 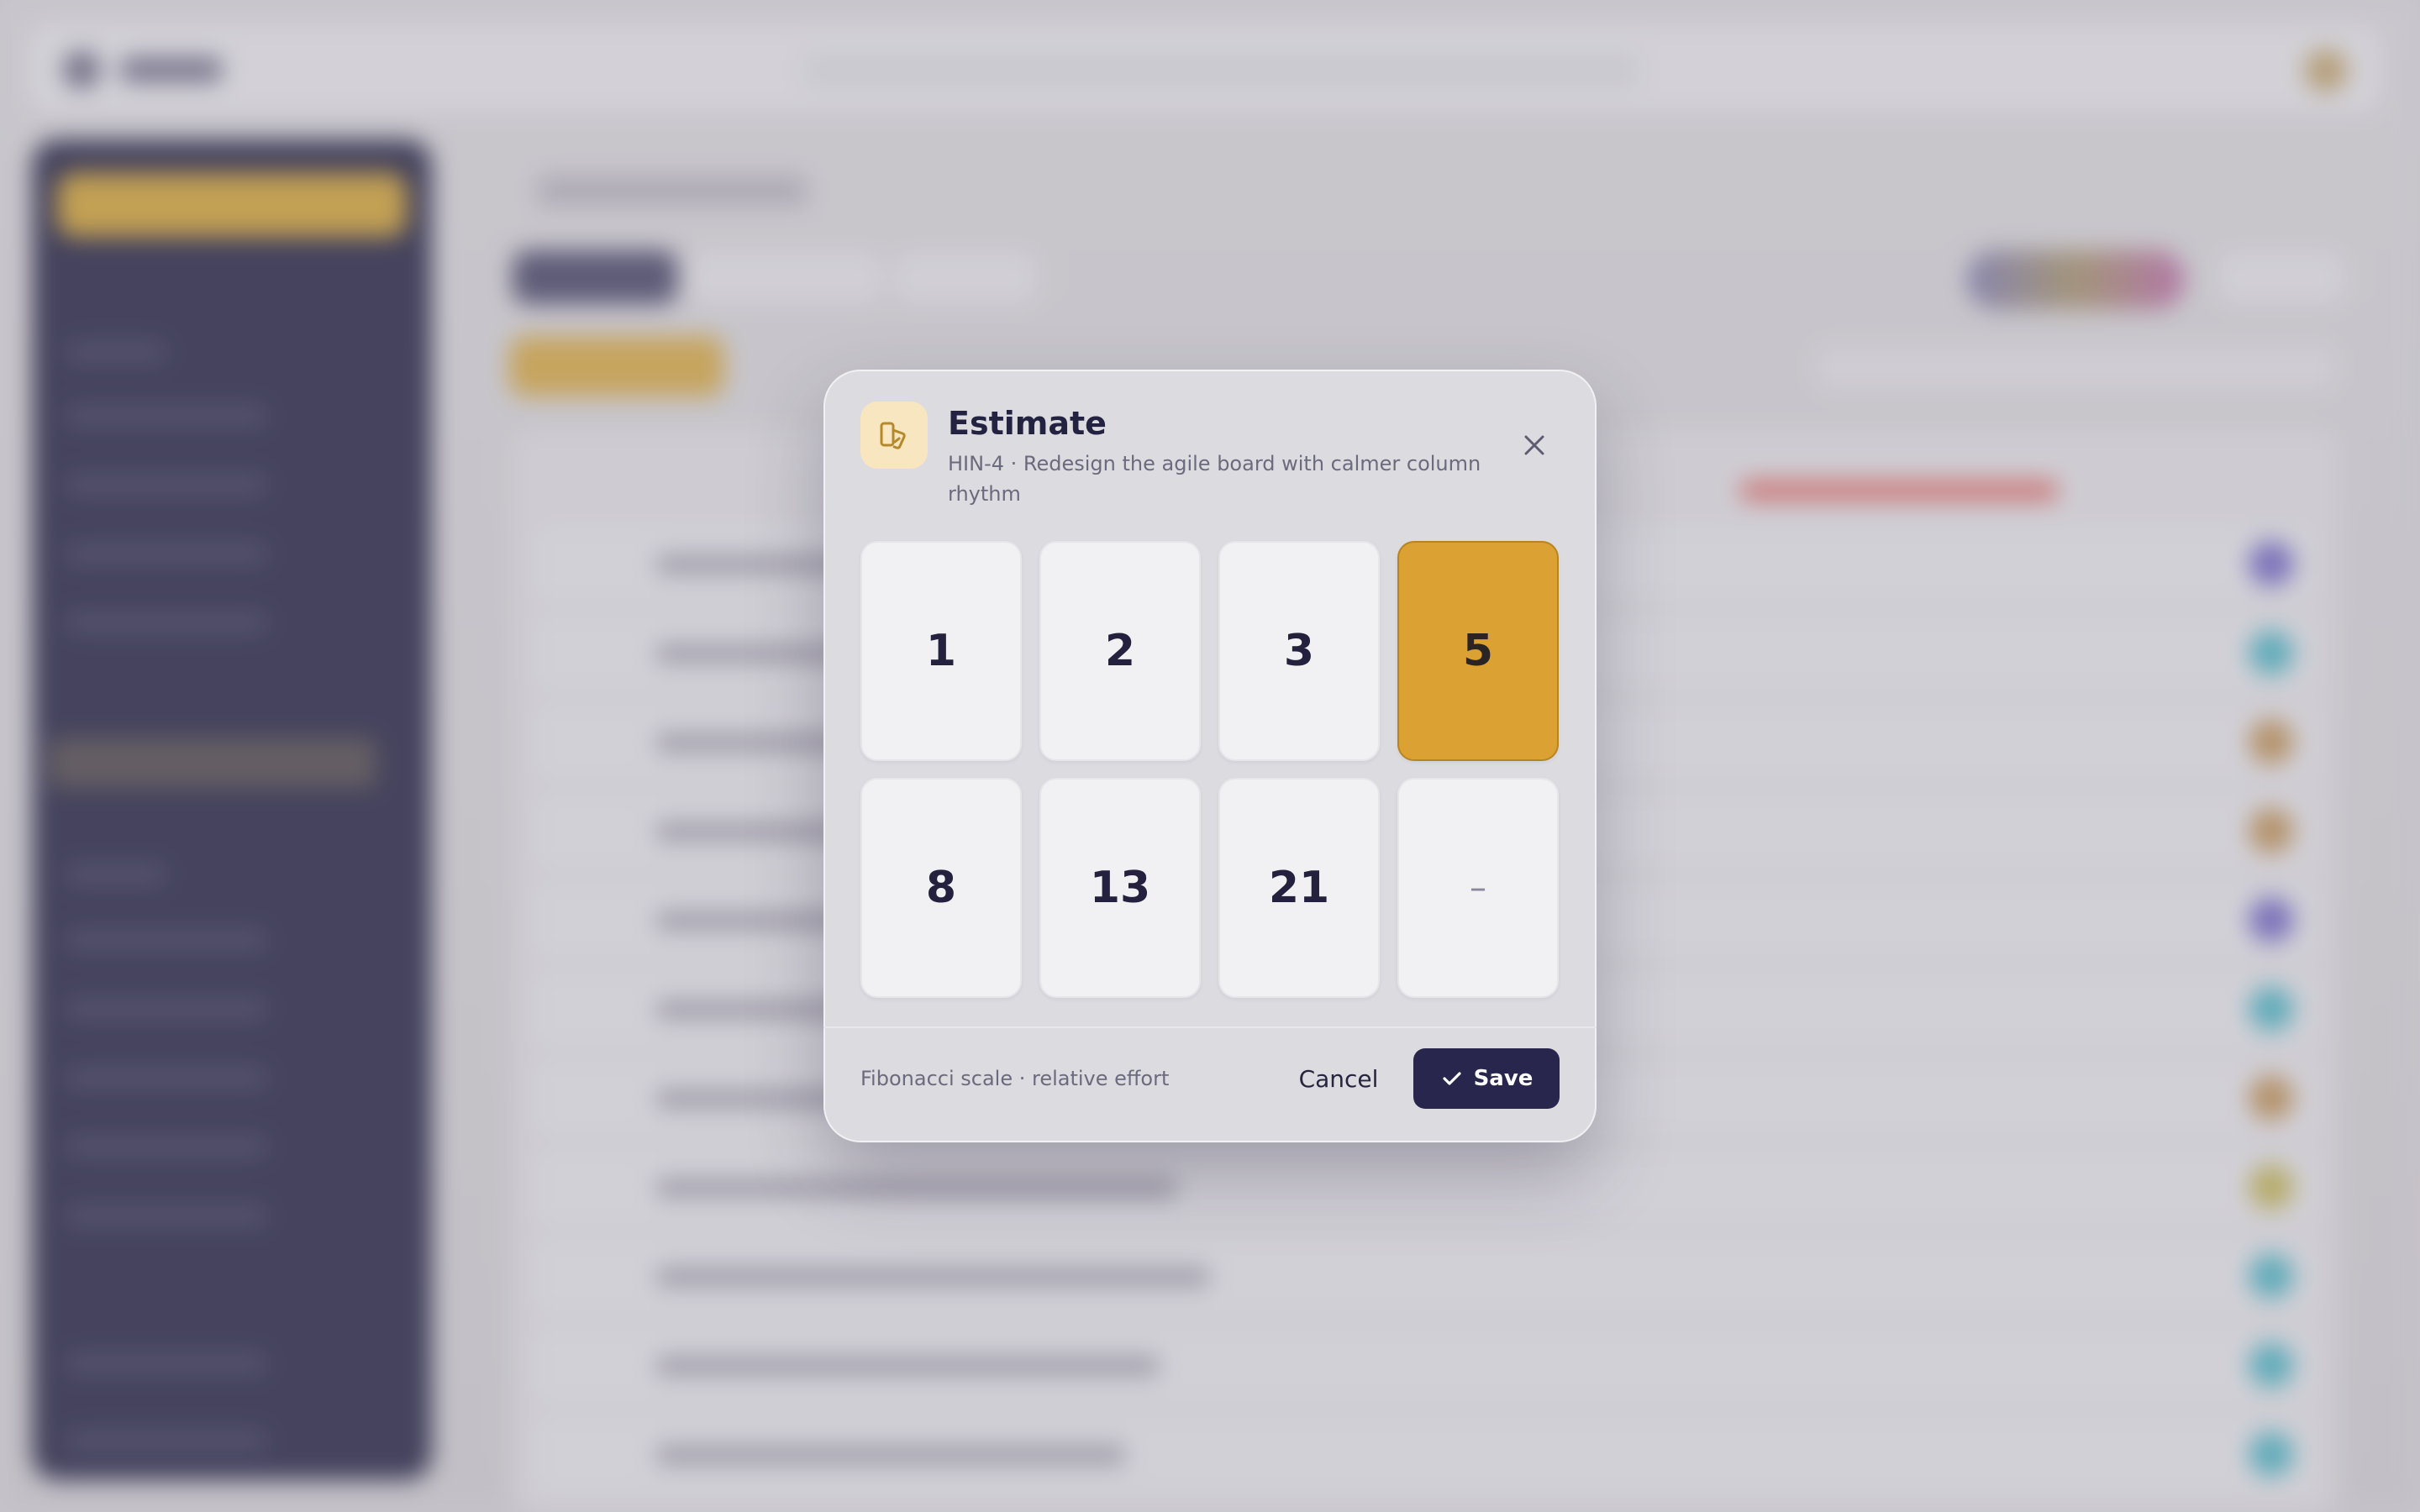 I want to click on estimate-card-value: 2, so click(x=1120, y=651).